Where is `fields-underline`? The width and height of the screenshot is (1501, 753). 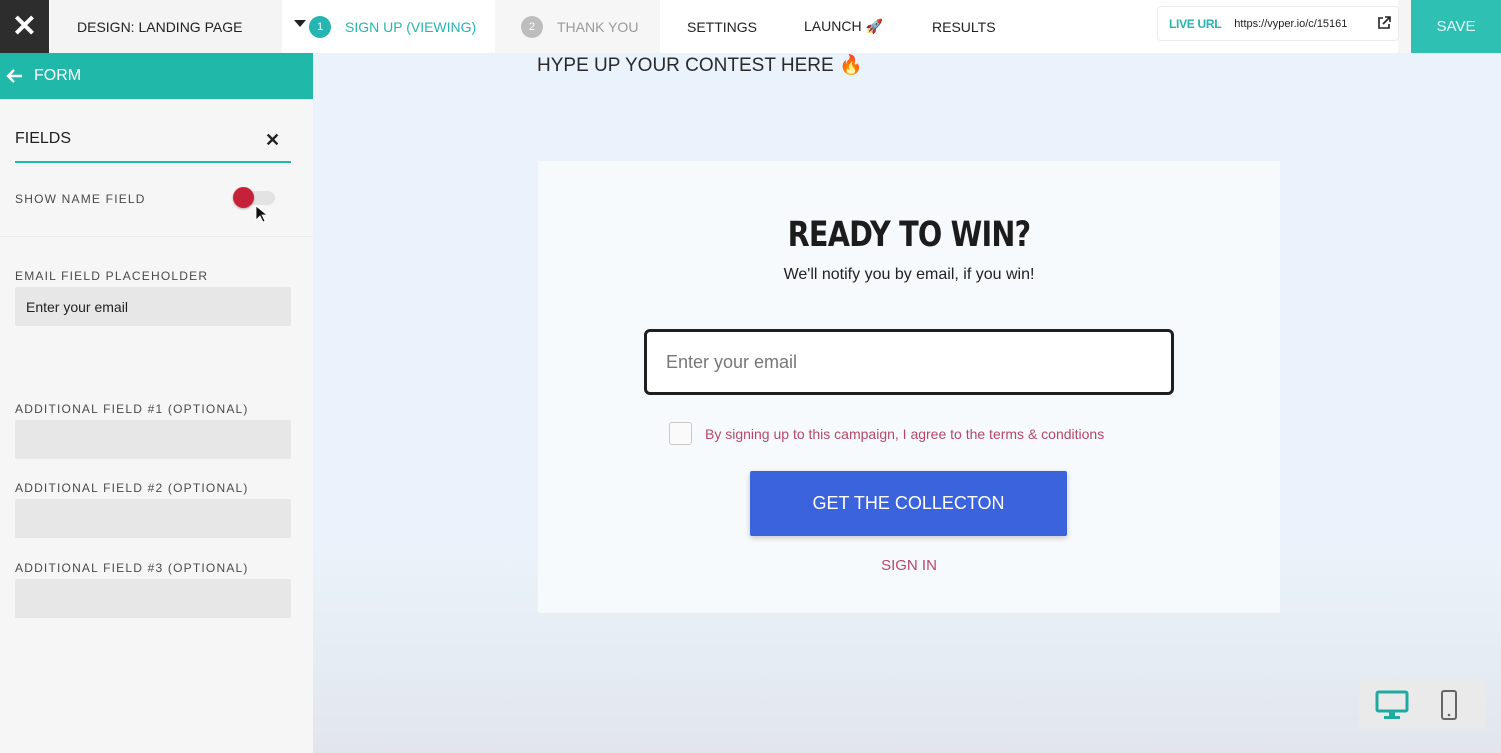
fields-underline is located at coordinates (153, 162).